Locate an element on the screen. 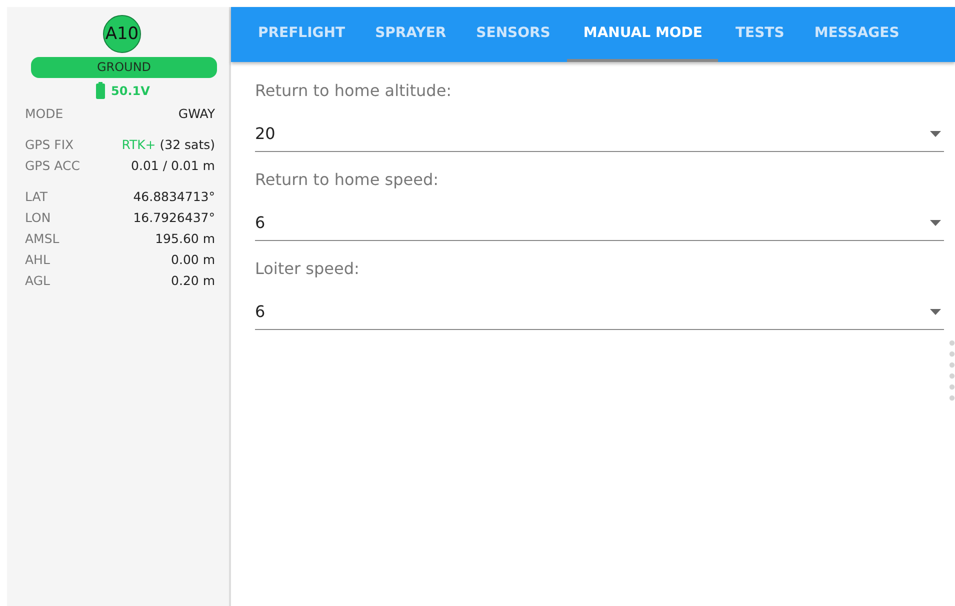 This screenshot has width=955, height=606. telemetry-label: AGL is located at coordinates (37, 281).